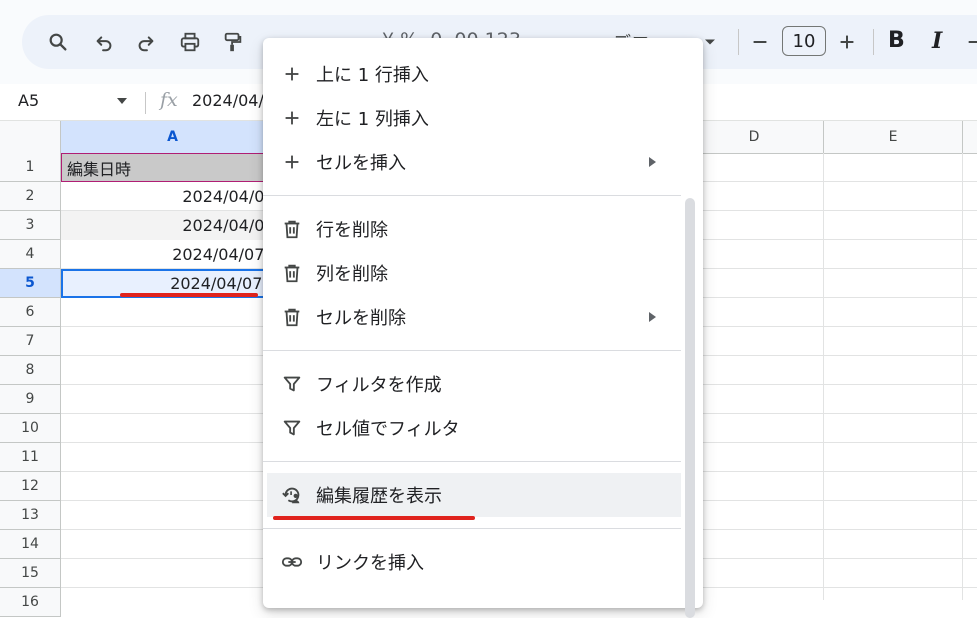 The width and height of the screenshot is (977, 618). I want to click on menu-item-label: 行を削除, so click(352, 230).